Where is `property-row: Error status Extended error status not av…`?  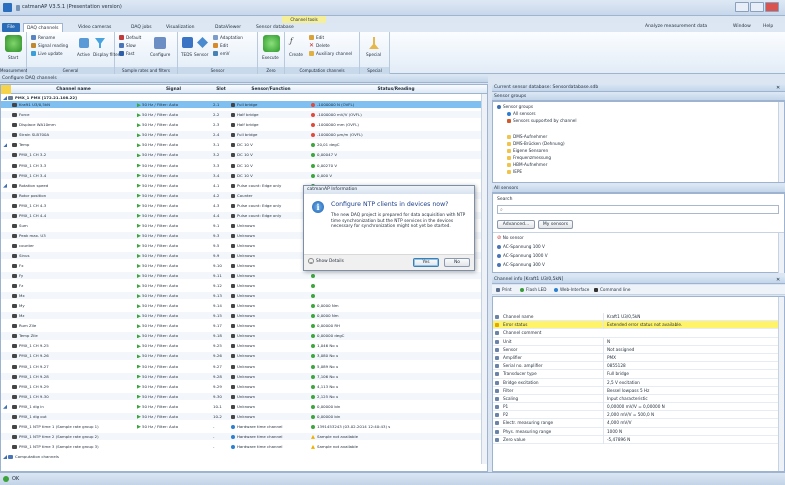
property-row: Error status Extended error status not av… is located at coordinates (635, 325).